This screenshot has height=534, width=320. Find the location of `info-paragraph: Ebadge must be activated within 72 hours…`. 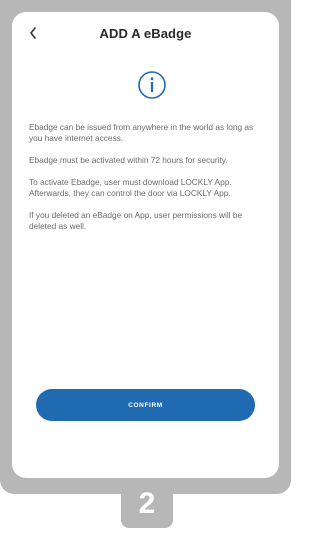

info-paragraph: Ebadge must be activated within 72 hours… is located at coordinates (128, 160).